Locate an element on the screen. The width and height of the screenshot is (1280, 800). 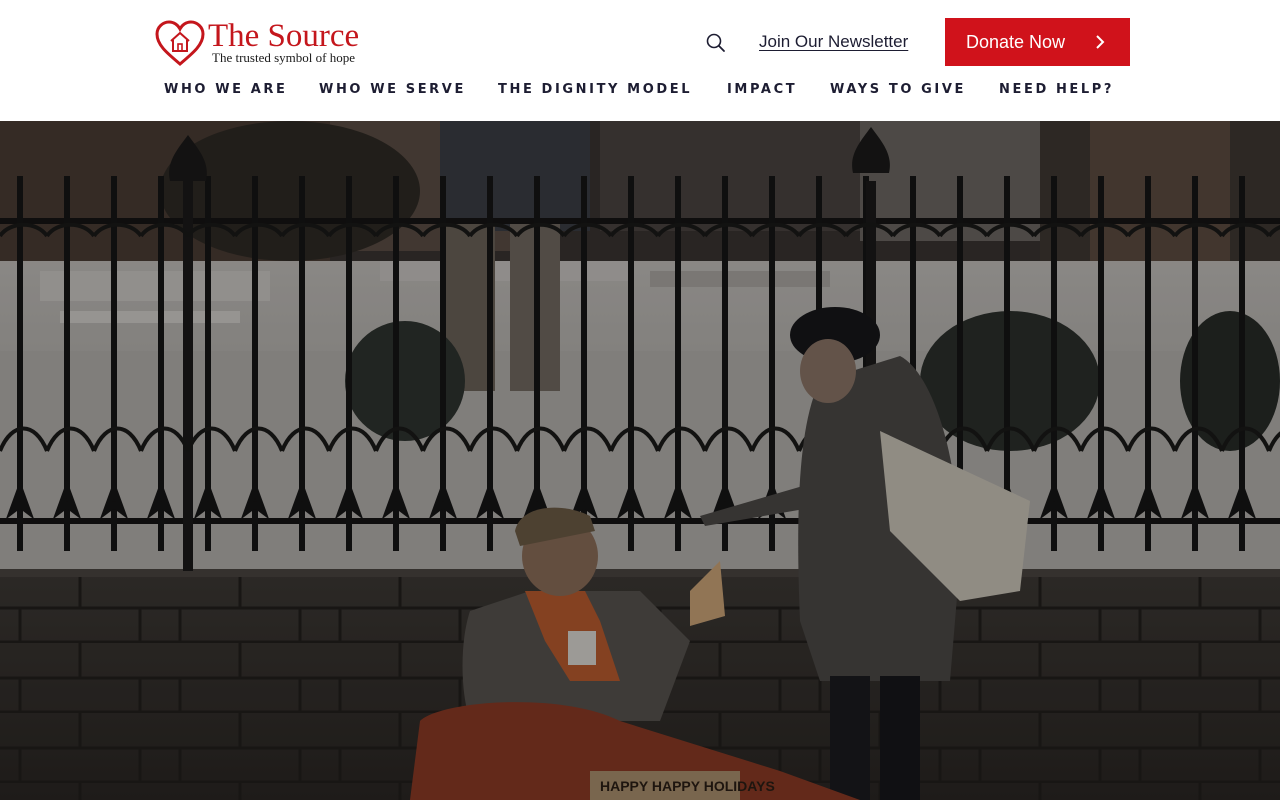
logo-tagline: The trusted symbol of hope is located at coordinates (283, 57).